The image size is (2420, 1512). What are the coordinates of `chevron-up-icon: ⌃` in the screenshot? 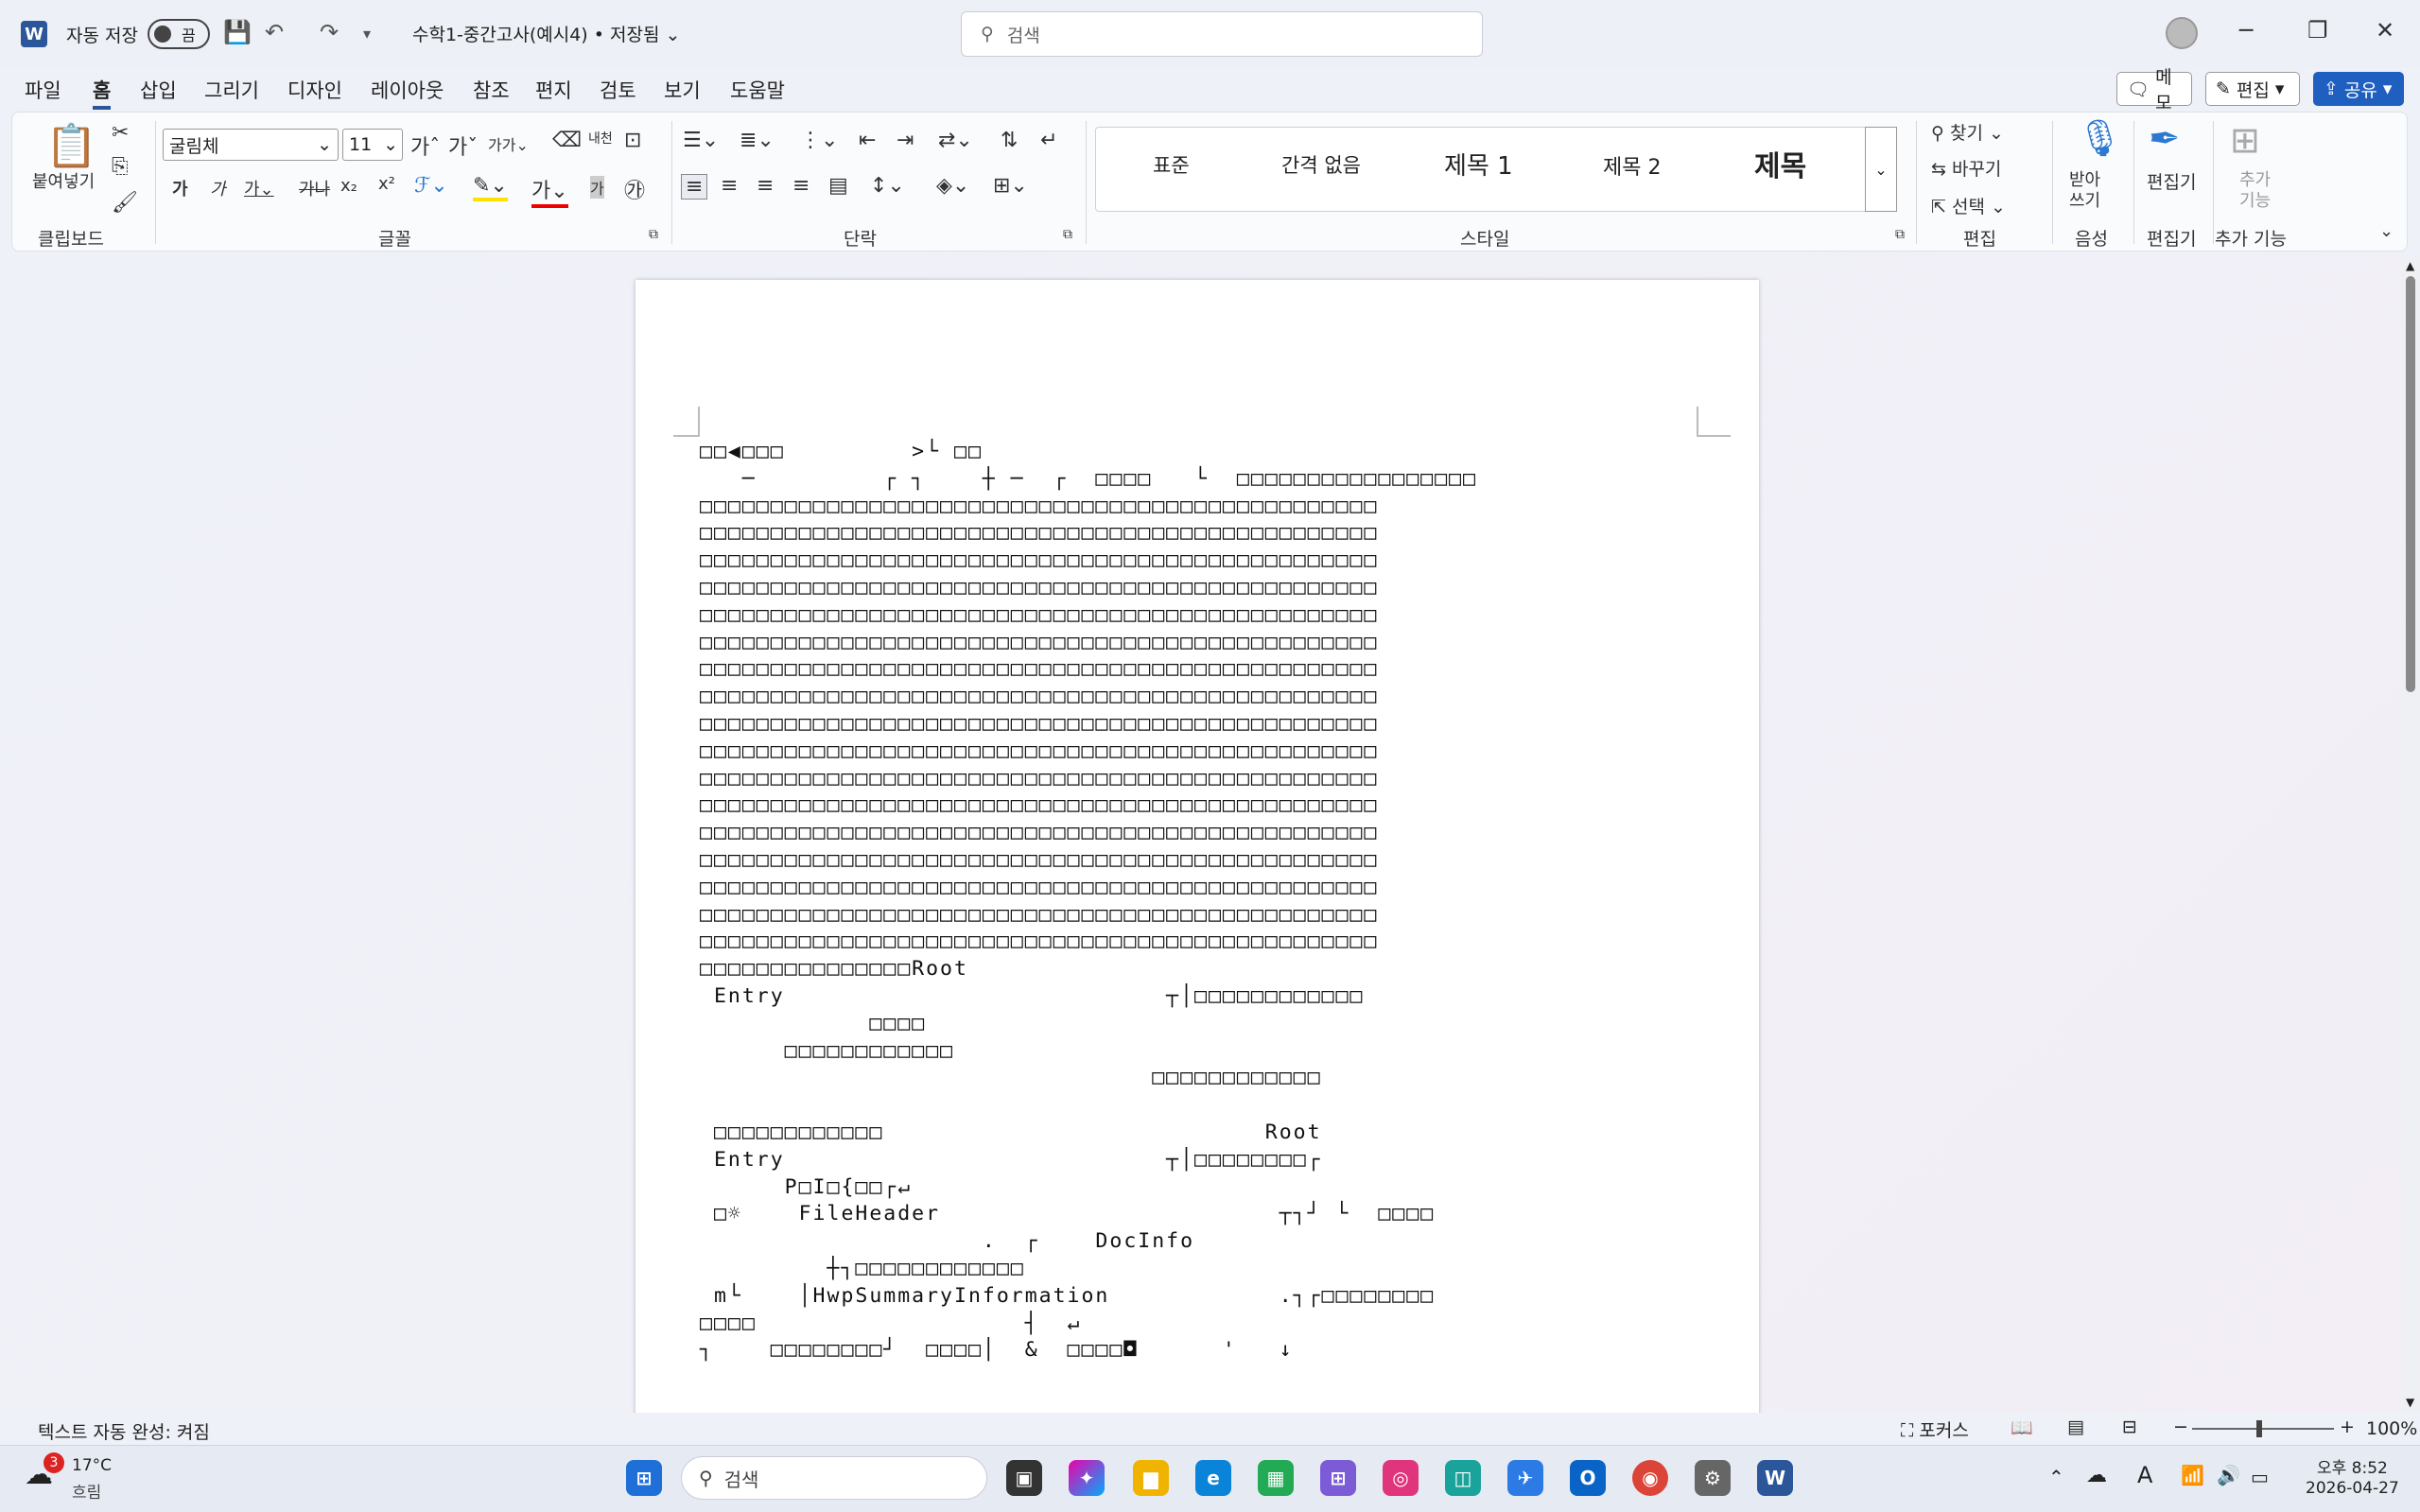 It's located at (2056, 1477).